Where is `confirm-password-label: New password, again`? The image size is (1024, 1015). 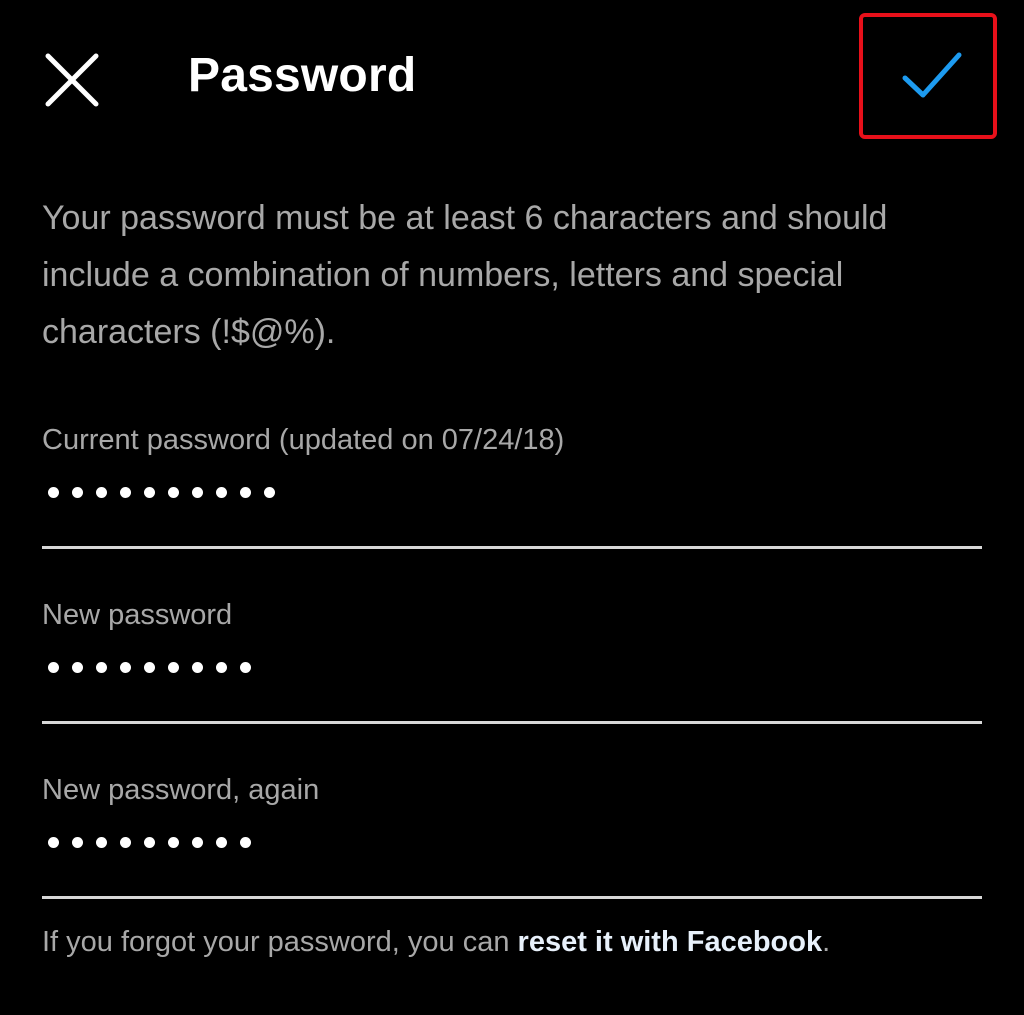 confirm-password-label: New password, again is located at coordinates (181, 790).